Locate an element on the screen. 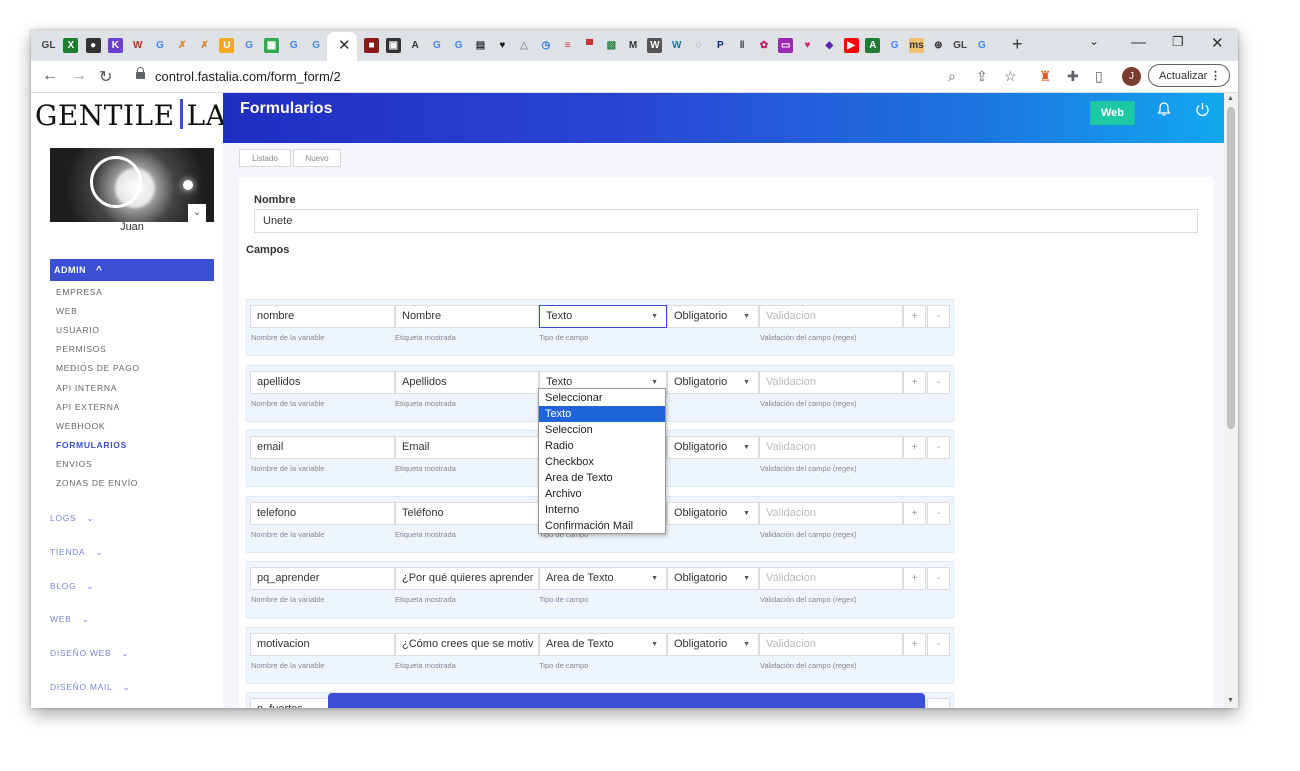  window-close-icon: ✕ is located at coordinates (1217, 43).